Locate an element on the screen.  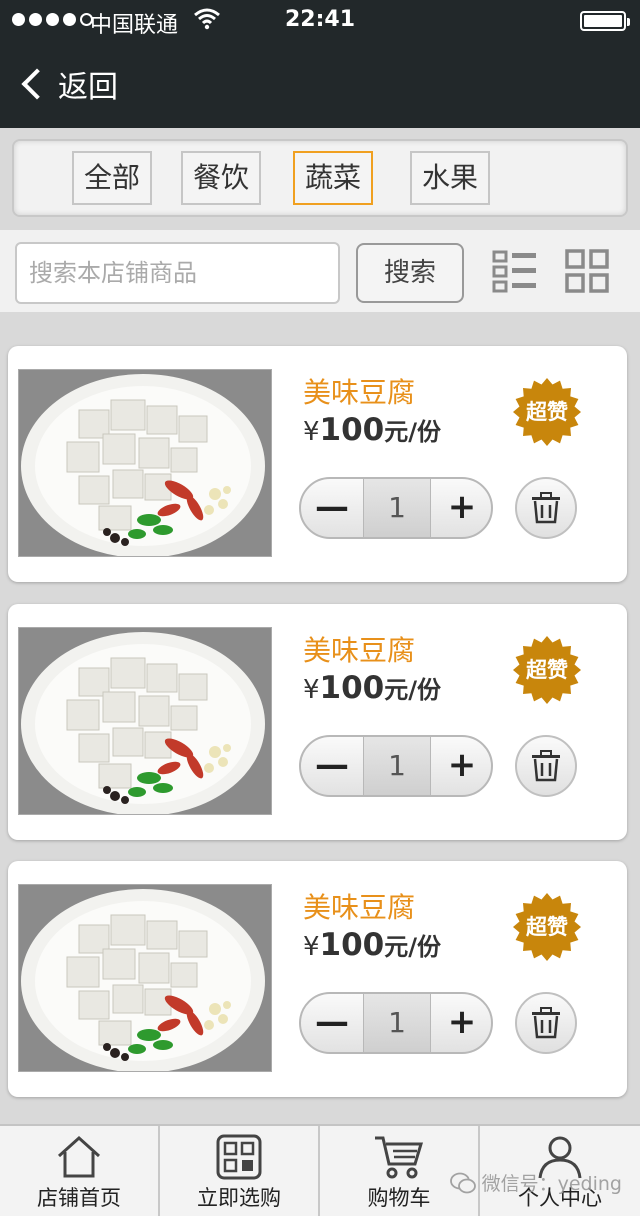
navigation-bar: 返回 is located at coordinates (320, 85).